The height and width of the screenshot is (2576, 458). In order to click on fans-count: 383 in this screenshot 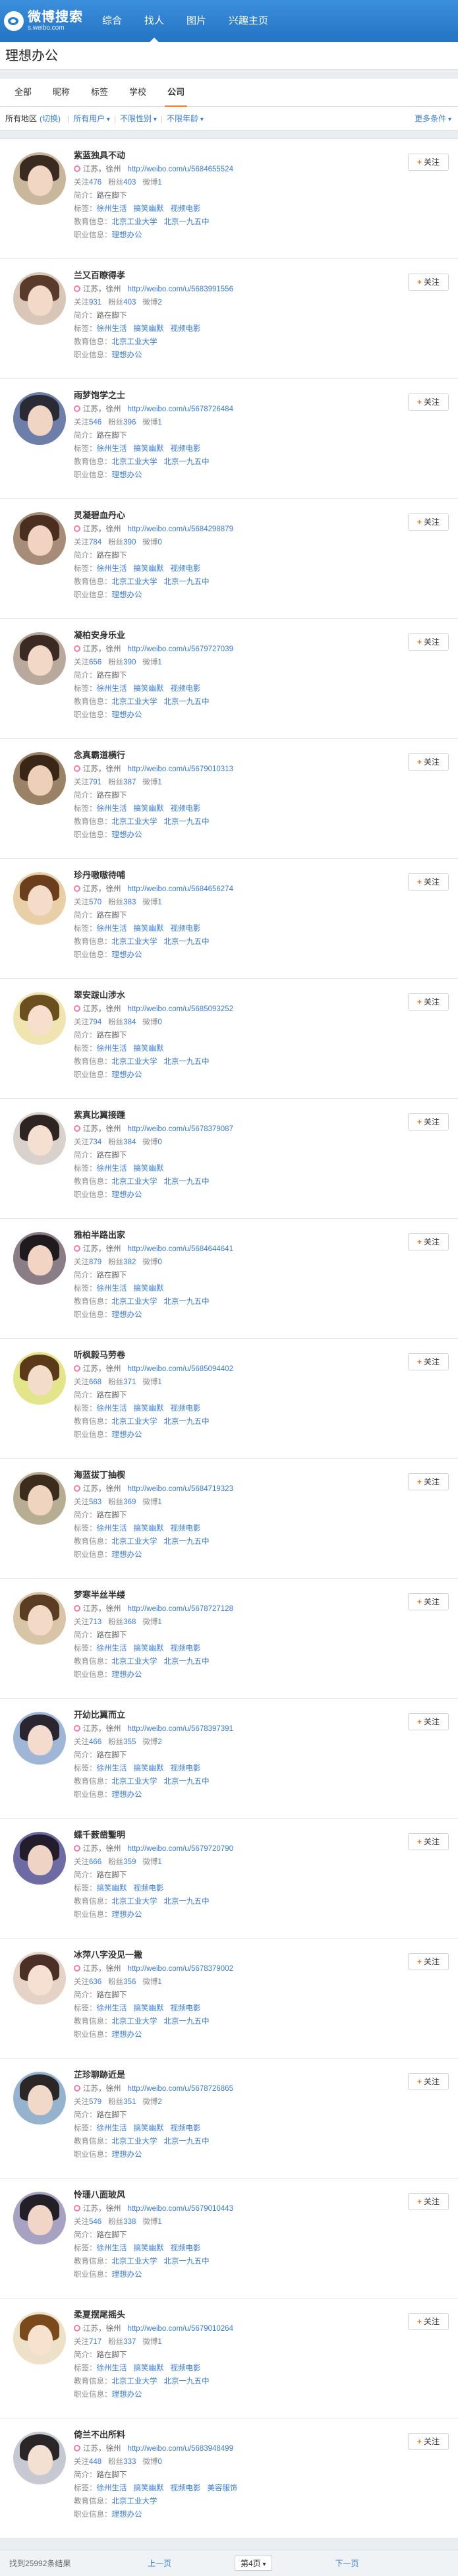, I will do `click(129, 902)`.